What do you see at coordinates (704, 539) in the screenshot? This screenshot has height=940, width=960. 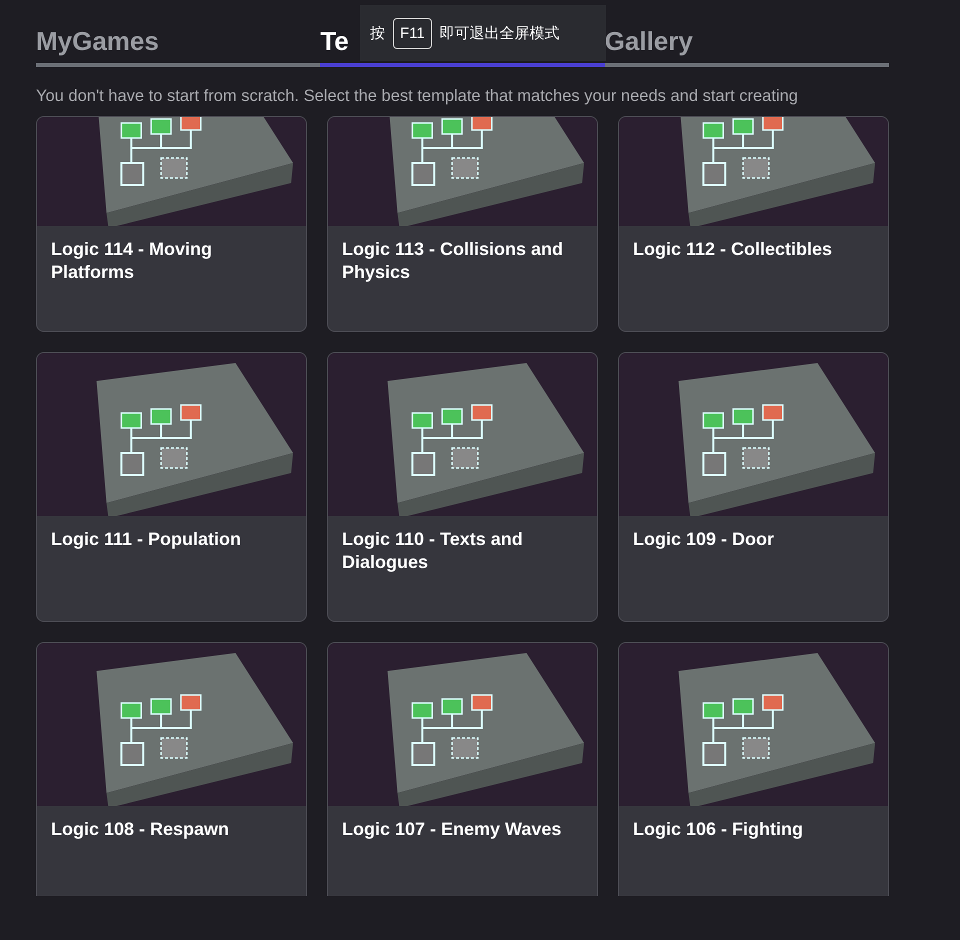 I see `template-title: Logic 109 - Door` at bounding box center [704, 539].